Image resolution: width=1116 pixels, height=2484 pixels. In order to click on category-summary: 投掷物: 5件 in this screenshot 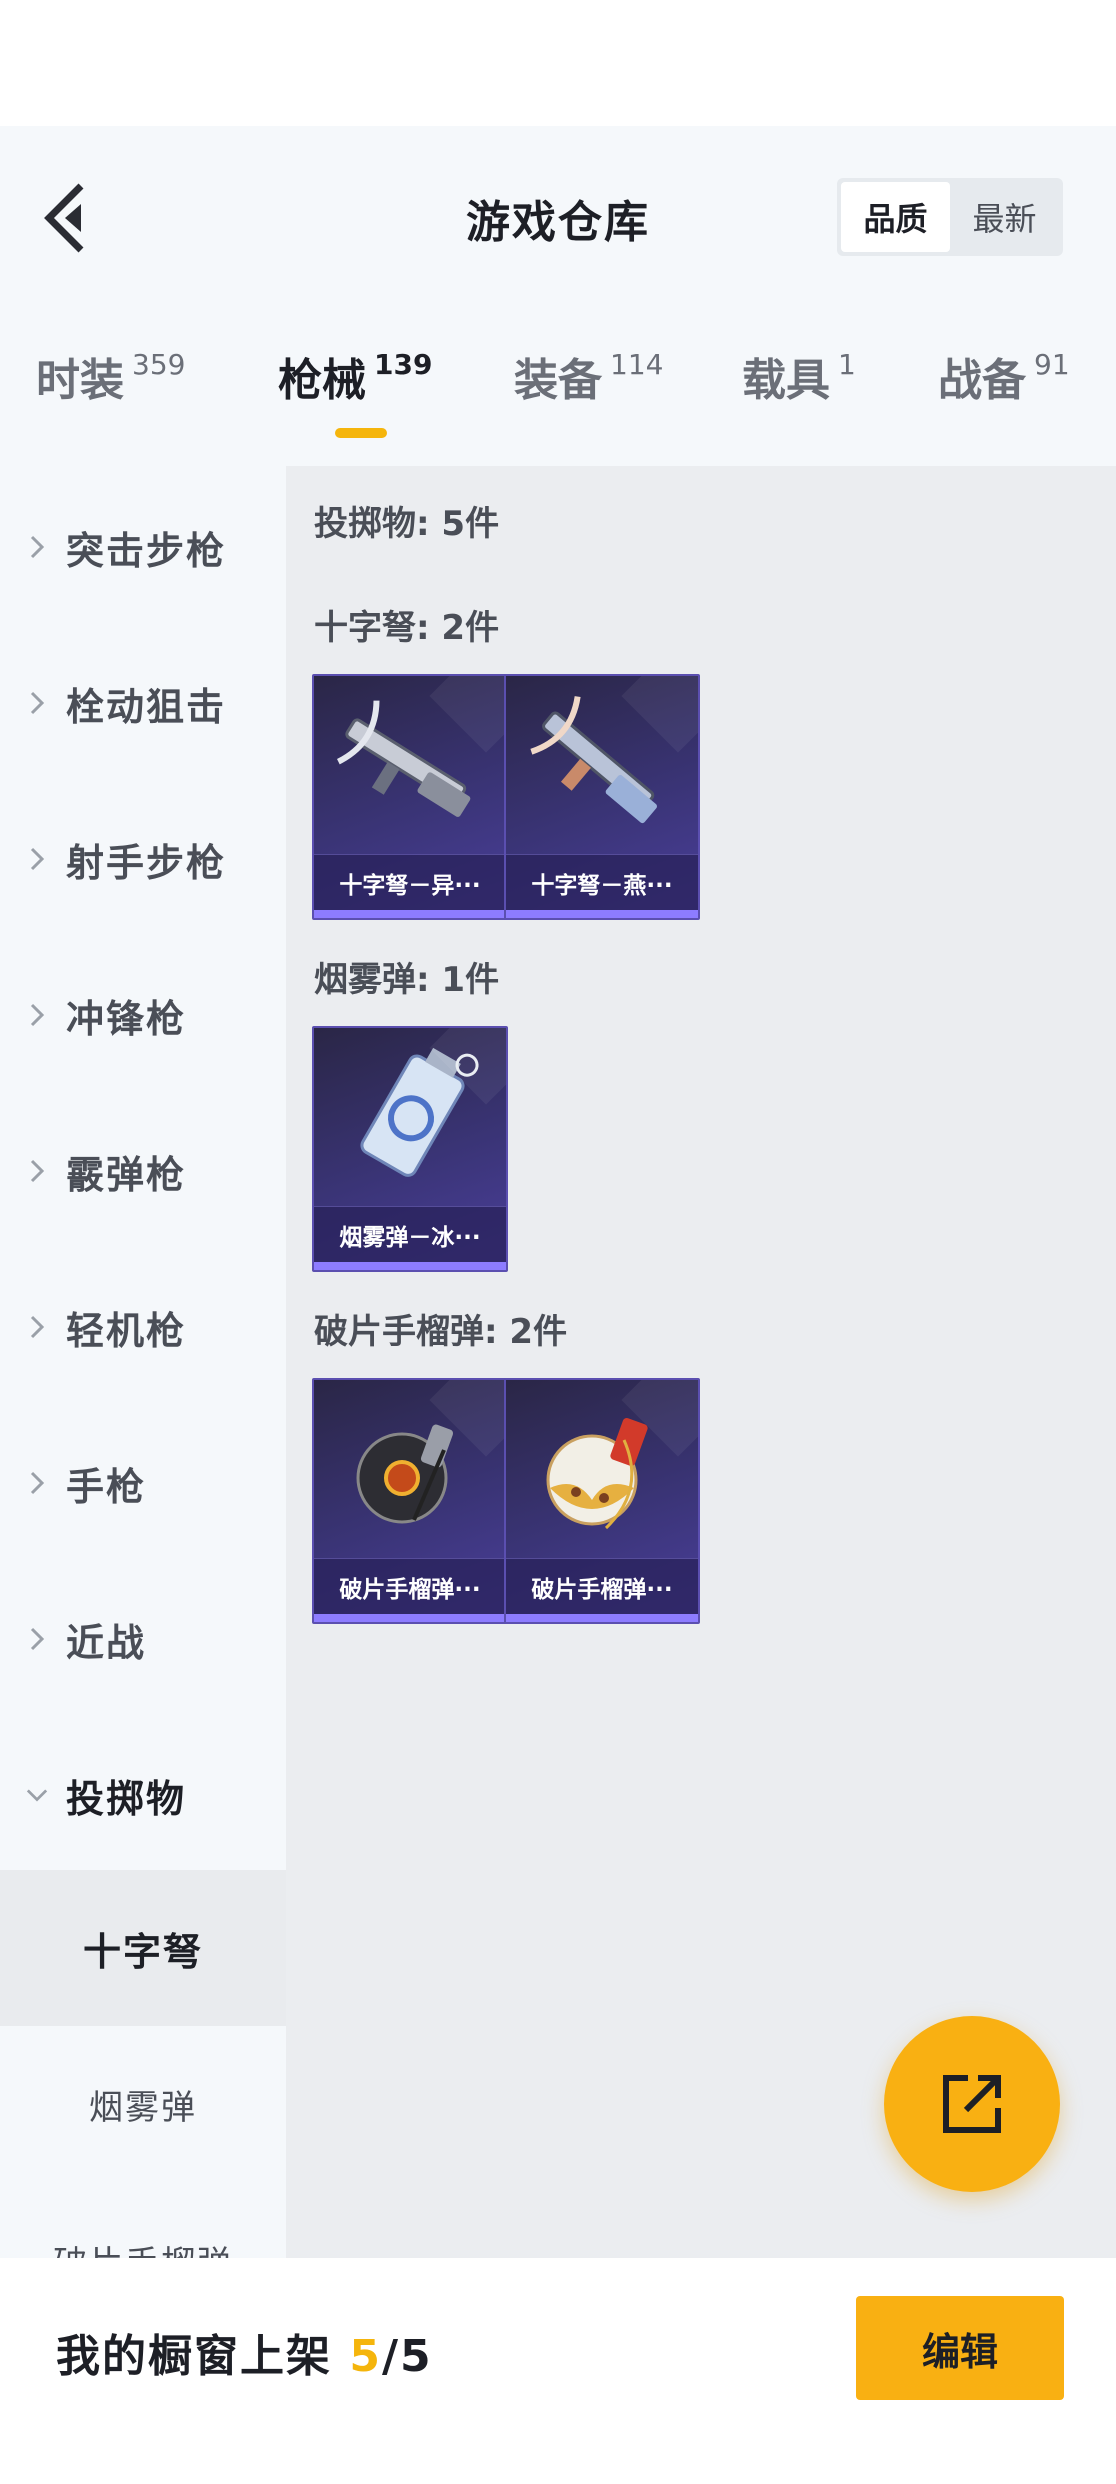, I will do `click(407, 524)`.